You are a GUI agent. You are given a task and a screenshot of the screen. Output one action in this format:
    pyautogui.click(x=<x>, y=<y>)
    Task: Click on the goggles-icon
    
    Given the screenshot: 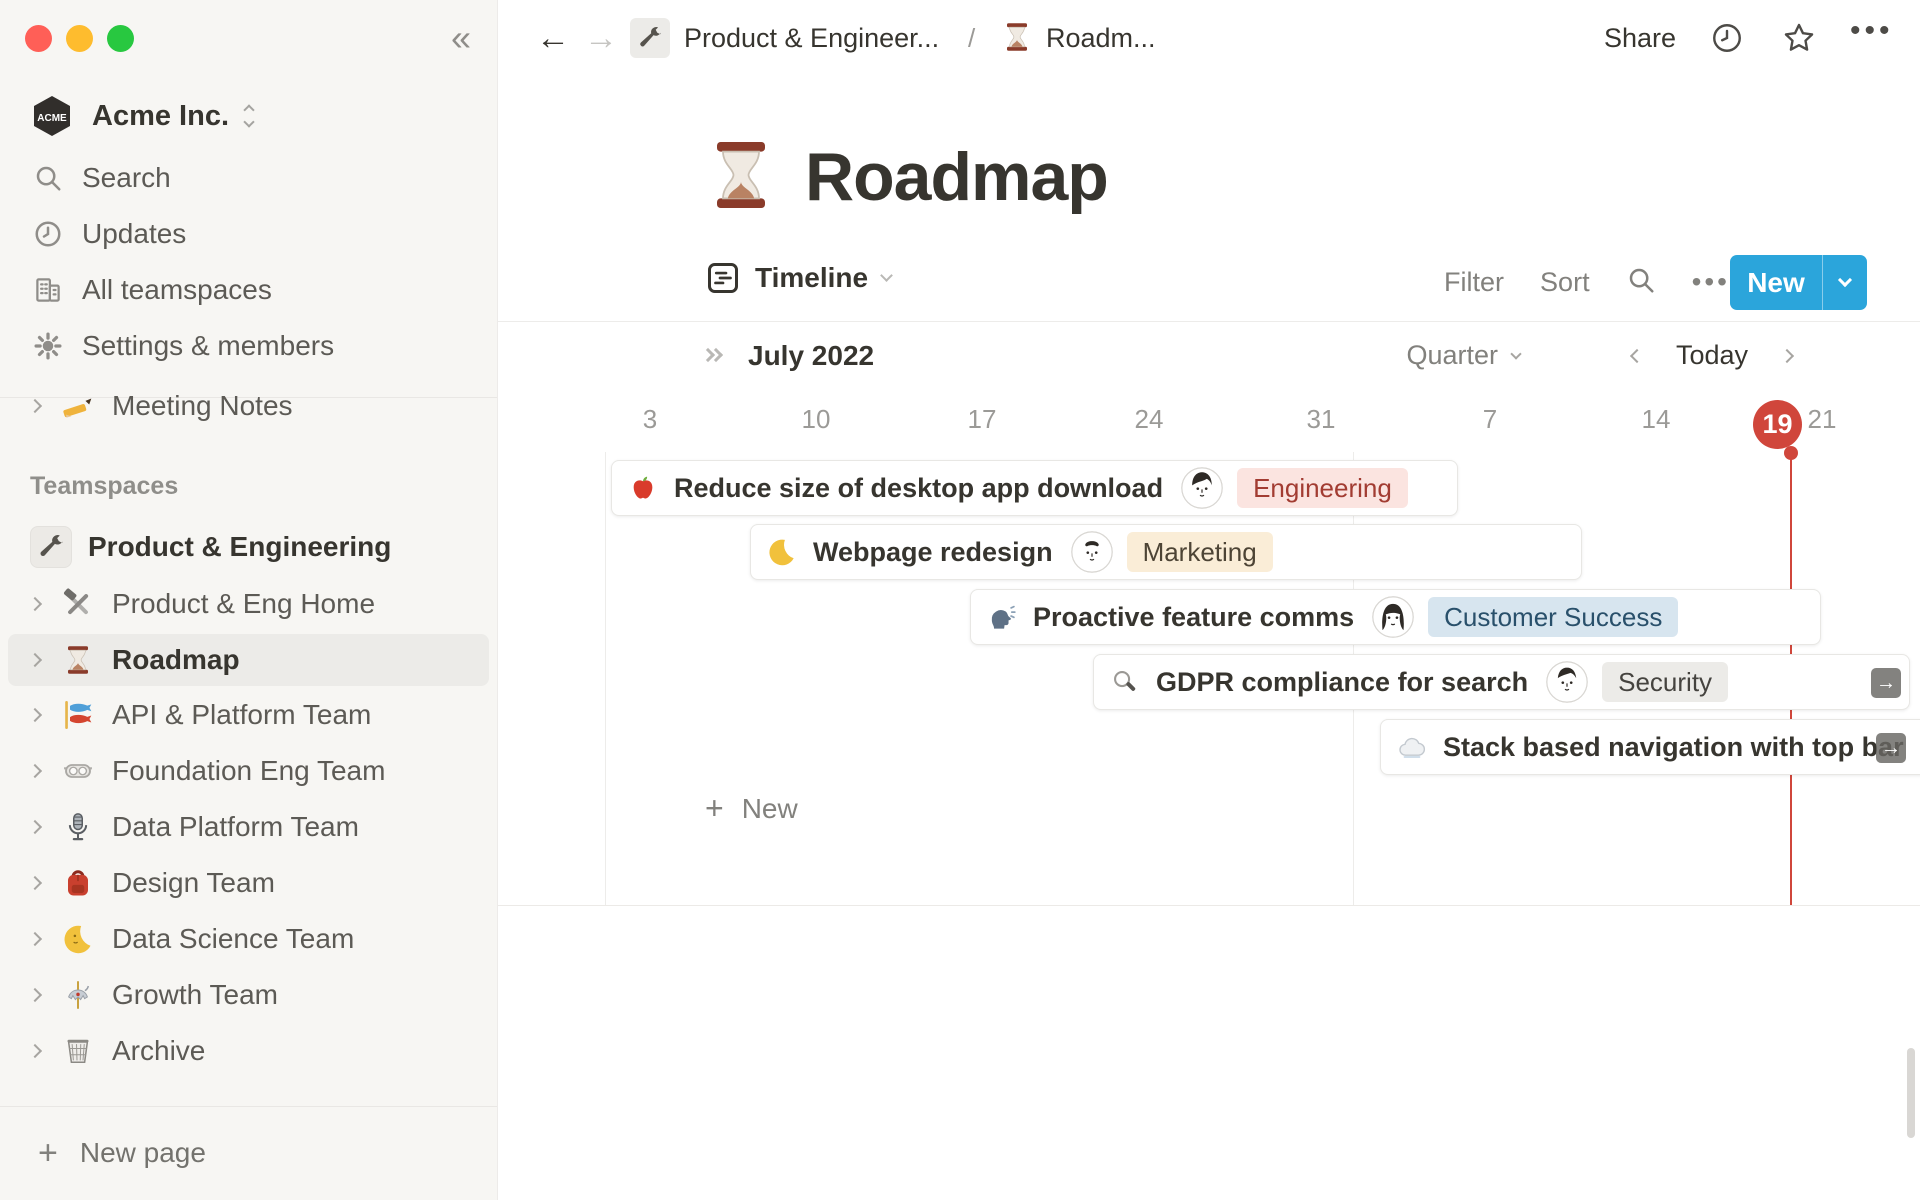 What is the action you would take?
    pyautogui.click(x=78, y=771)
    